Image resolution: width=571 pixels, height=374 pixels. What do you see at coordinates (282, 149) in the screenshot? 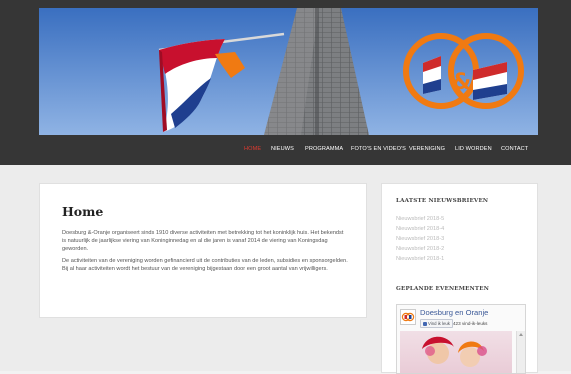
I see `nav-item-nieuws: NIEUWS` at bounding box center [282, 149].